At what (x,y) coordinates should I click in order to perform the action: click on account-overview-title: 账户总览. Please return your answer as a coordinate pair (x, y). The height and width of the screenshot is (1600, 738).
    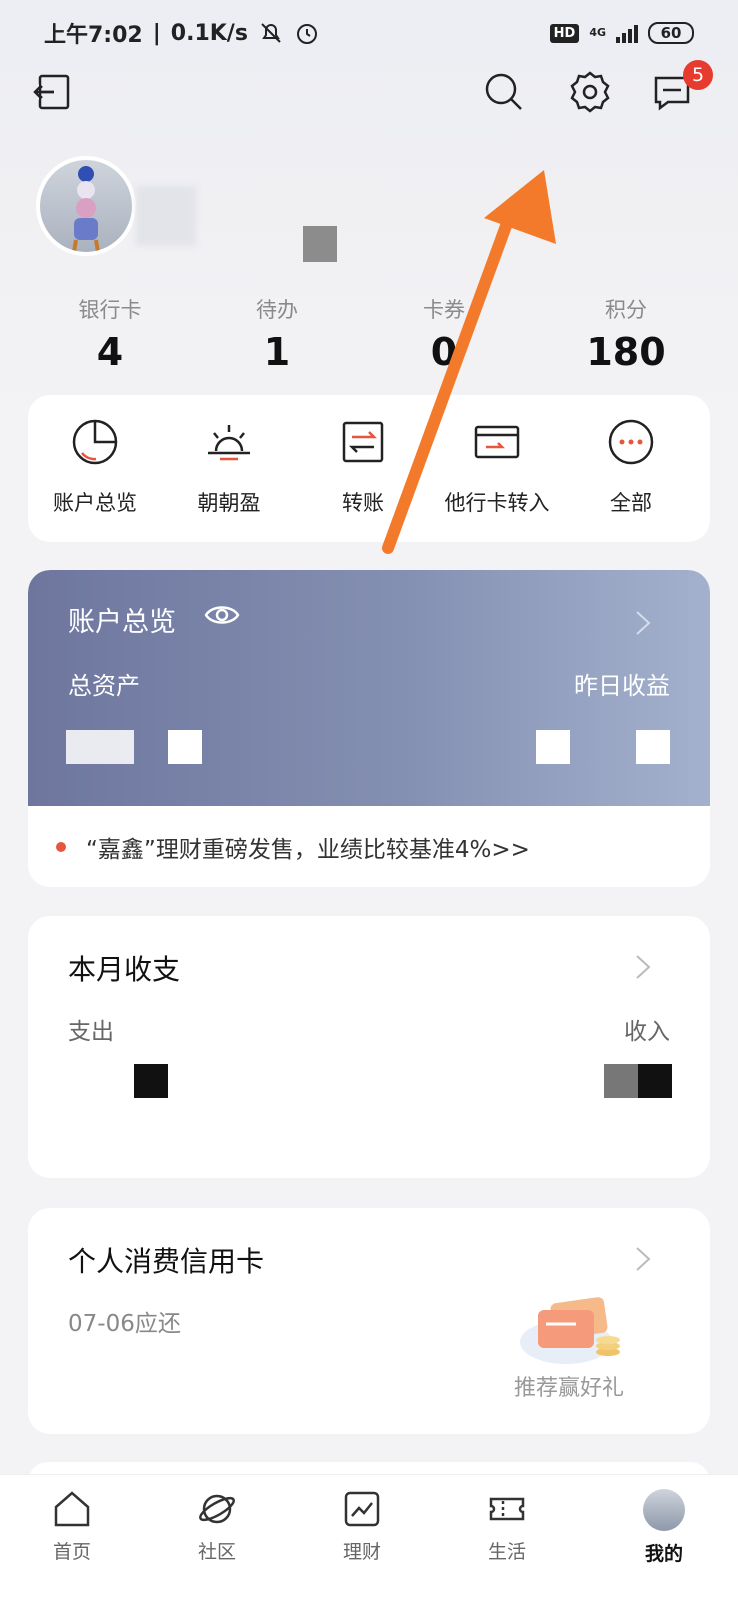
    Looking at the image, I should click on (122, 622).